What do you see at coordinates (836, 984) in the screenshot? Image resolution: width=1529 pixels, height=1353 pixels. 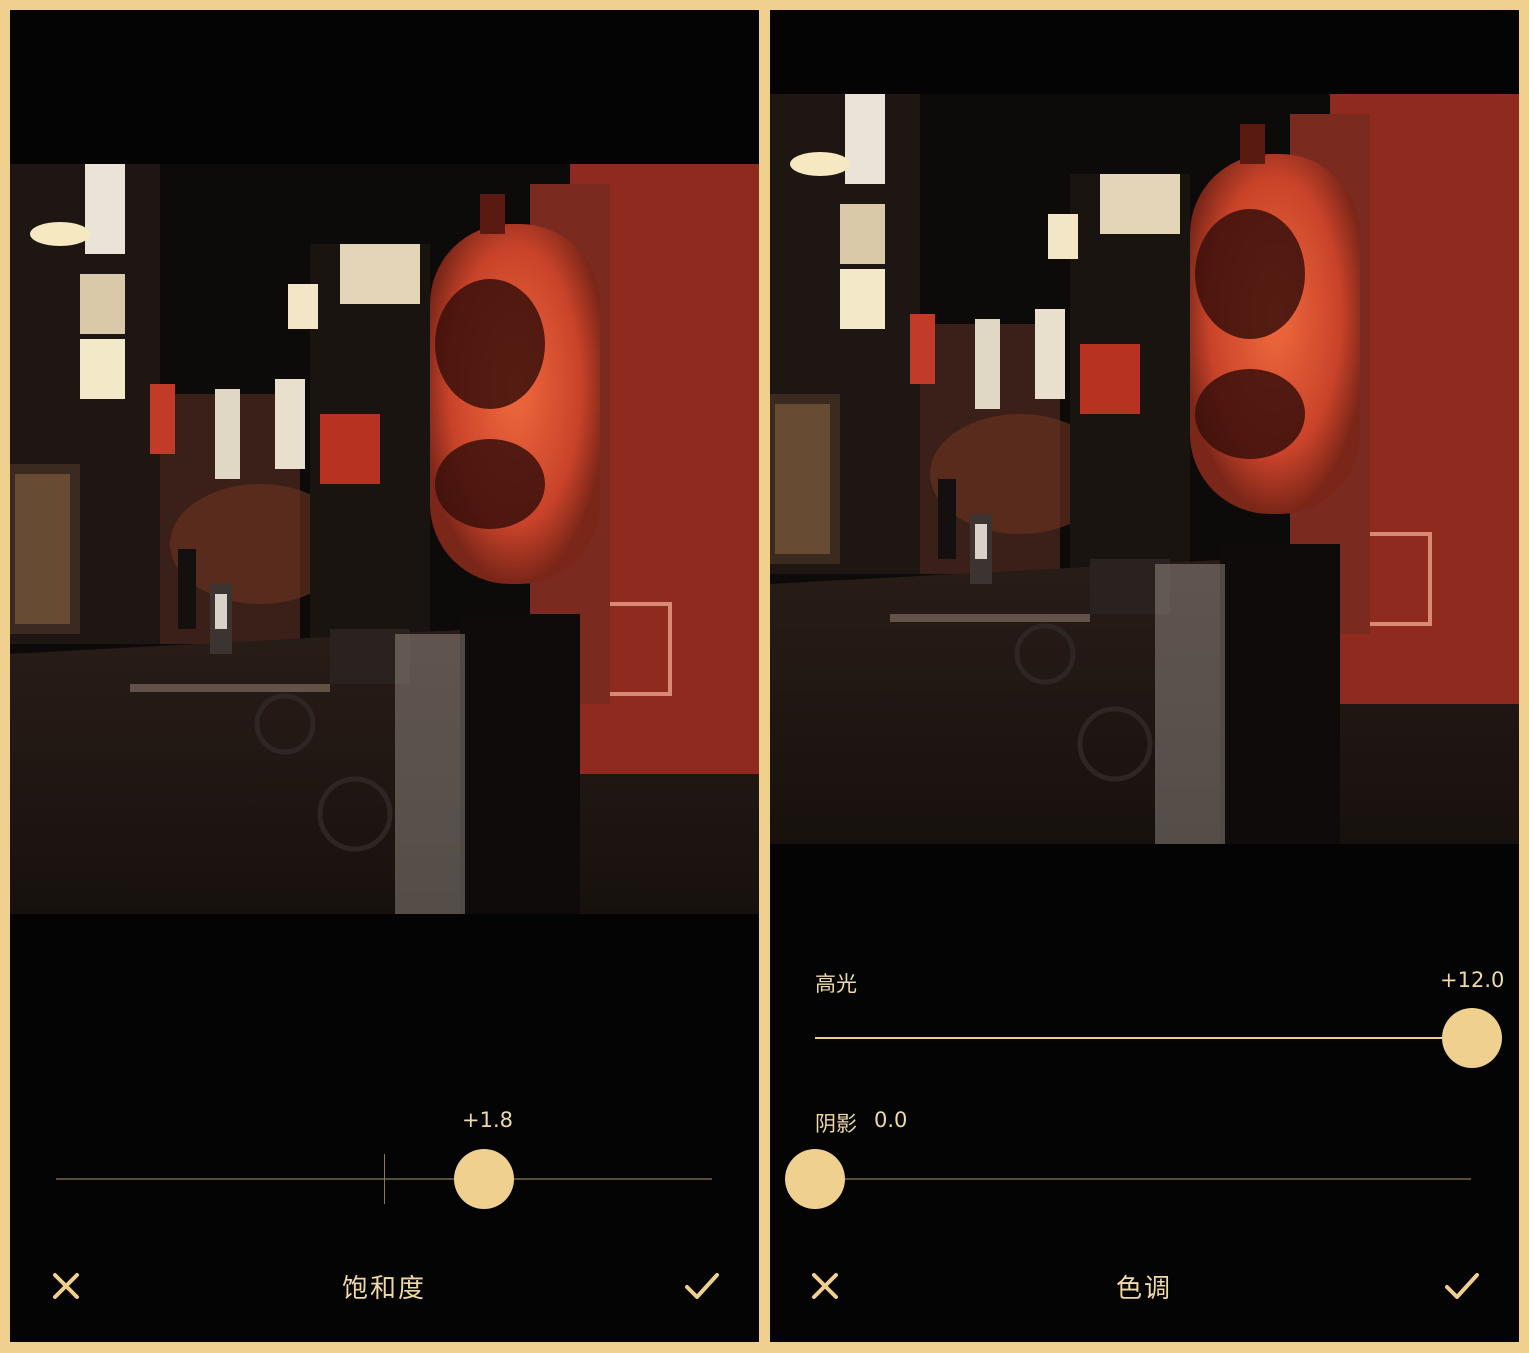 I see `highlights-label: 高光` at bounding box center [836, 984].